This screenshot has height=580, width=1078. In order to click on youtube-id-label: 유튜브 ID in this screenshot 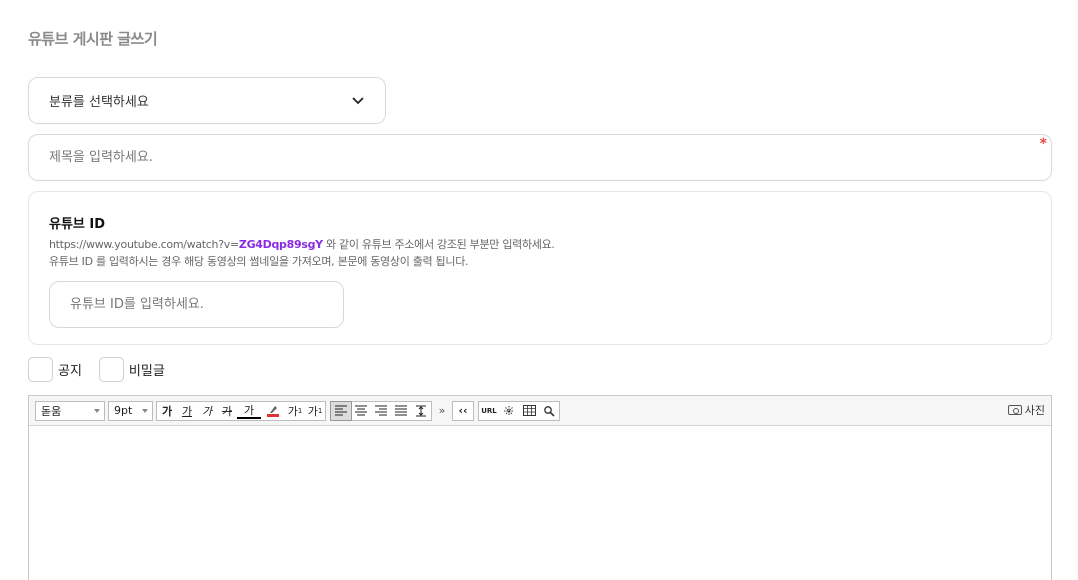, I will do `click(77, 224)`.